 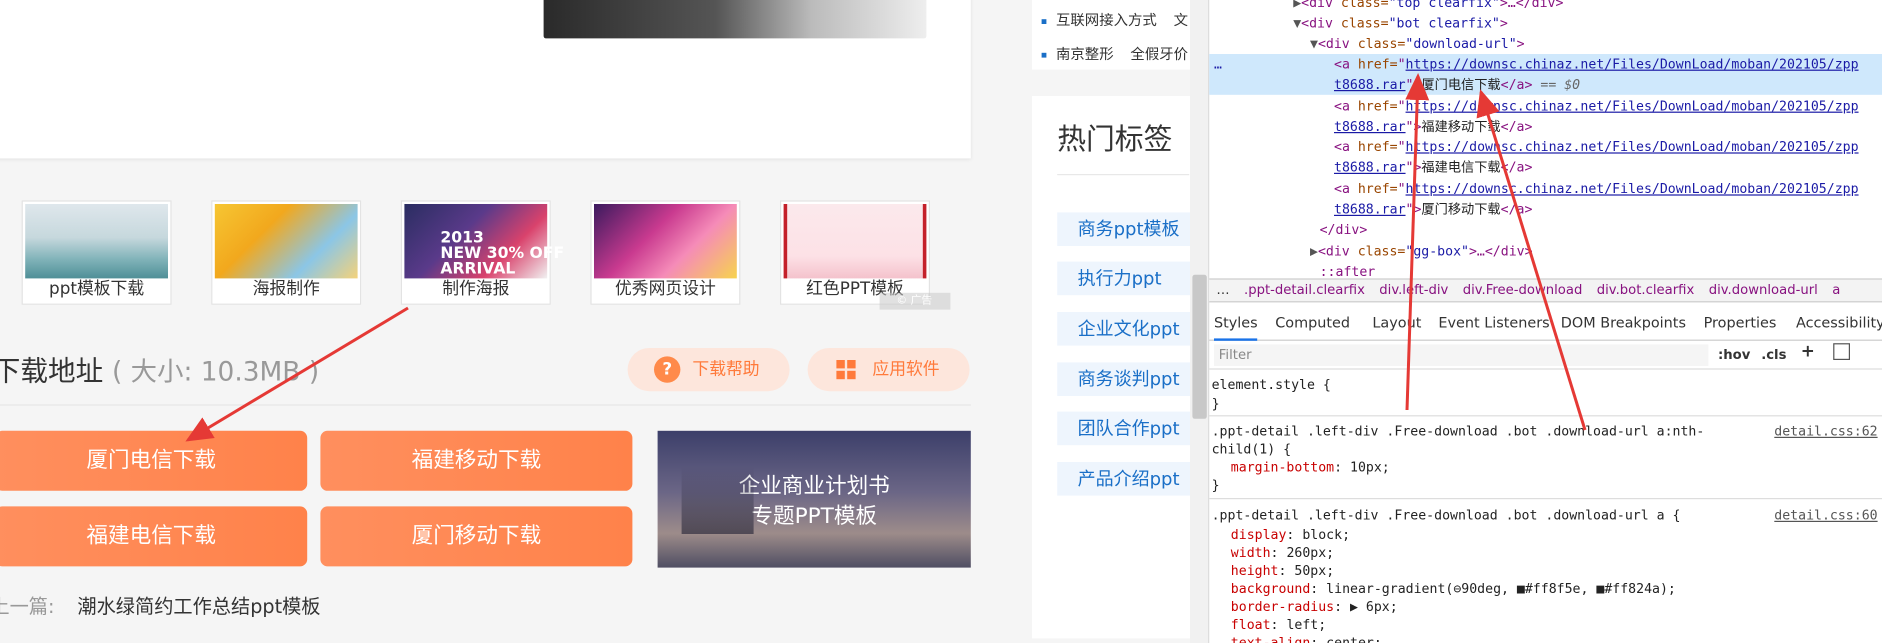 What do you see at coordinates (665, 252) in the screenshot?
I see `thumb-item: 优秀网页设计` at bounding box center [665, 252].